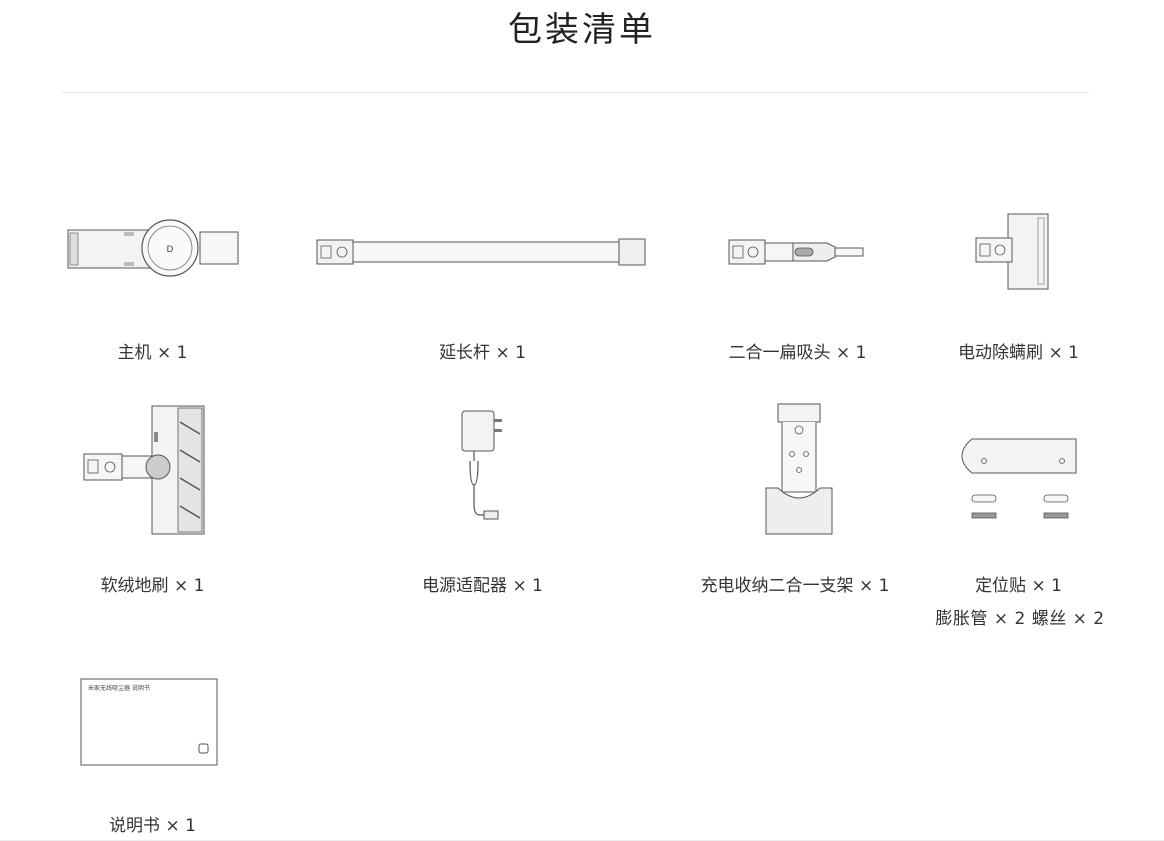  I want to click on item-label-floor-brush: 软绒地刷 × 1, so click(152, 586).